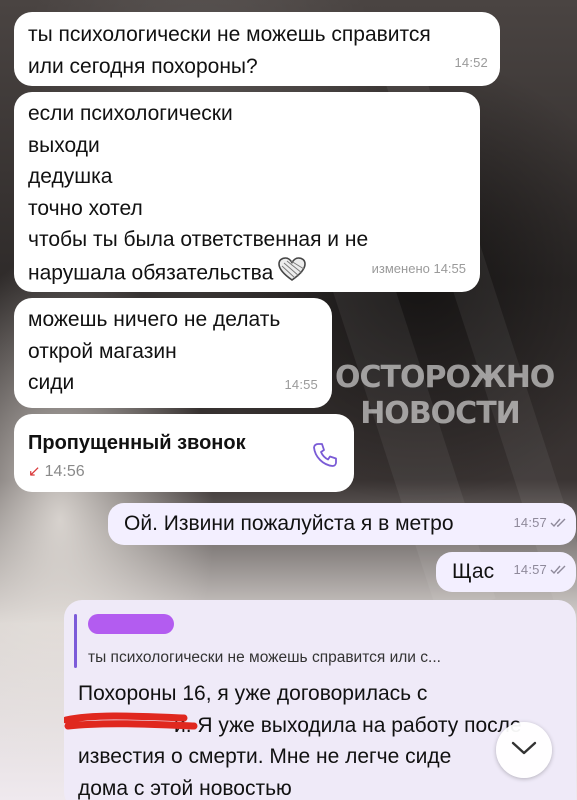 The height and width of the screenshot is (800, 577). Describe the element at coordinates (137, 443) in the screenshot. I see `missed-call-title: Пропущенный звонок` at that location.